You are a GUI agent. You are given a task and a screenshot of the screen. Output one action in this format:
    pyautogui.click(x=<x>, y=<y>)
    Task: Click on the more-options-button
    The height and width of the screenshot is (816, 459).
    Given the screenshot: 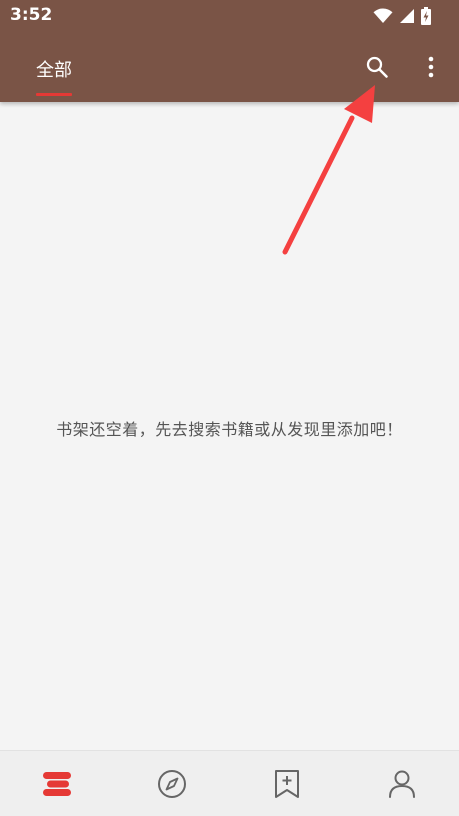 What is the action you would take?
    pyautogui.click(x=431, y=67)
    